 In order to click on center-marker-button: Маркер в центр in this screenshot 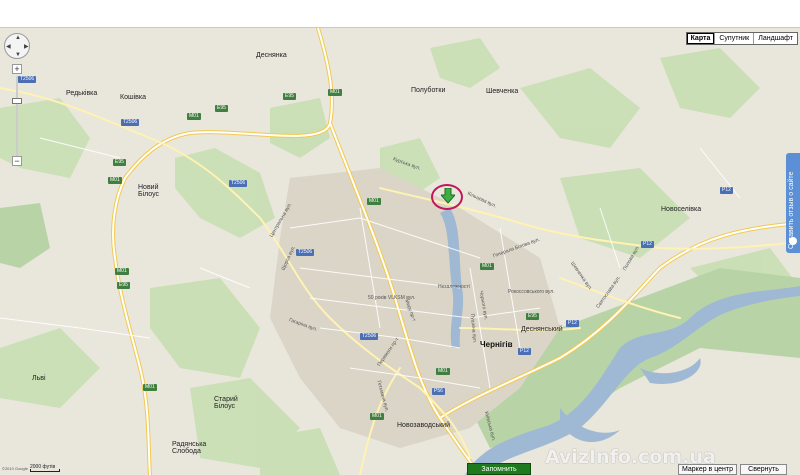, I will do `click(707, 469)`.